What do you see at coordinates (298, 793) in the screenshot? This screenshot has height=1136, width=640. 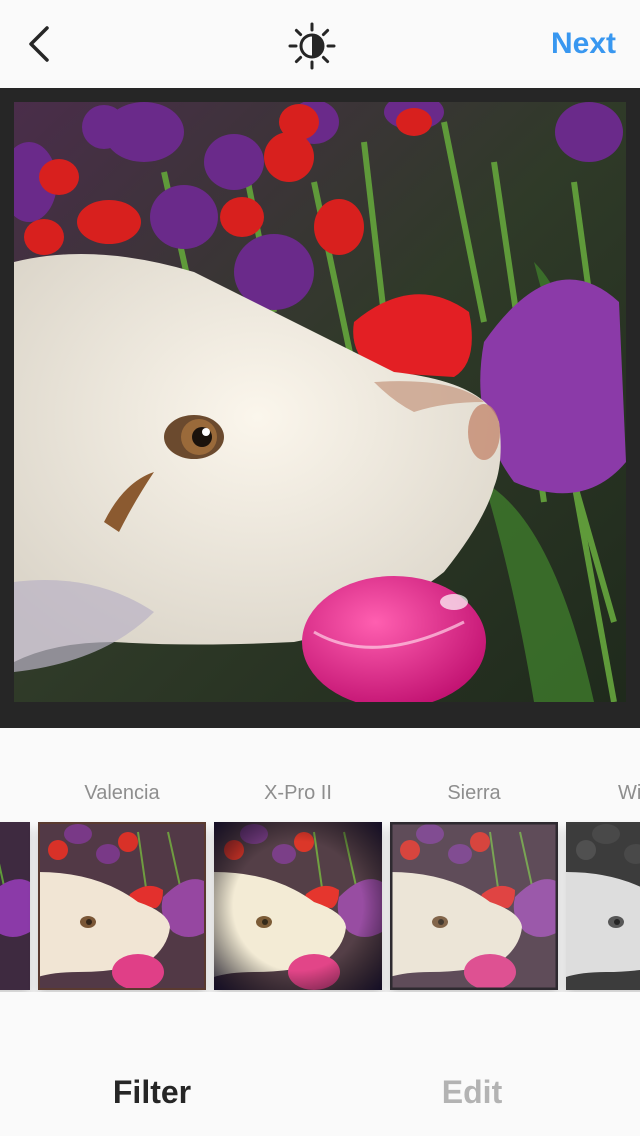 I see `filter-label-xpro: X-Pro II` at bounding box center [298, 793].